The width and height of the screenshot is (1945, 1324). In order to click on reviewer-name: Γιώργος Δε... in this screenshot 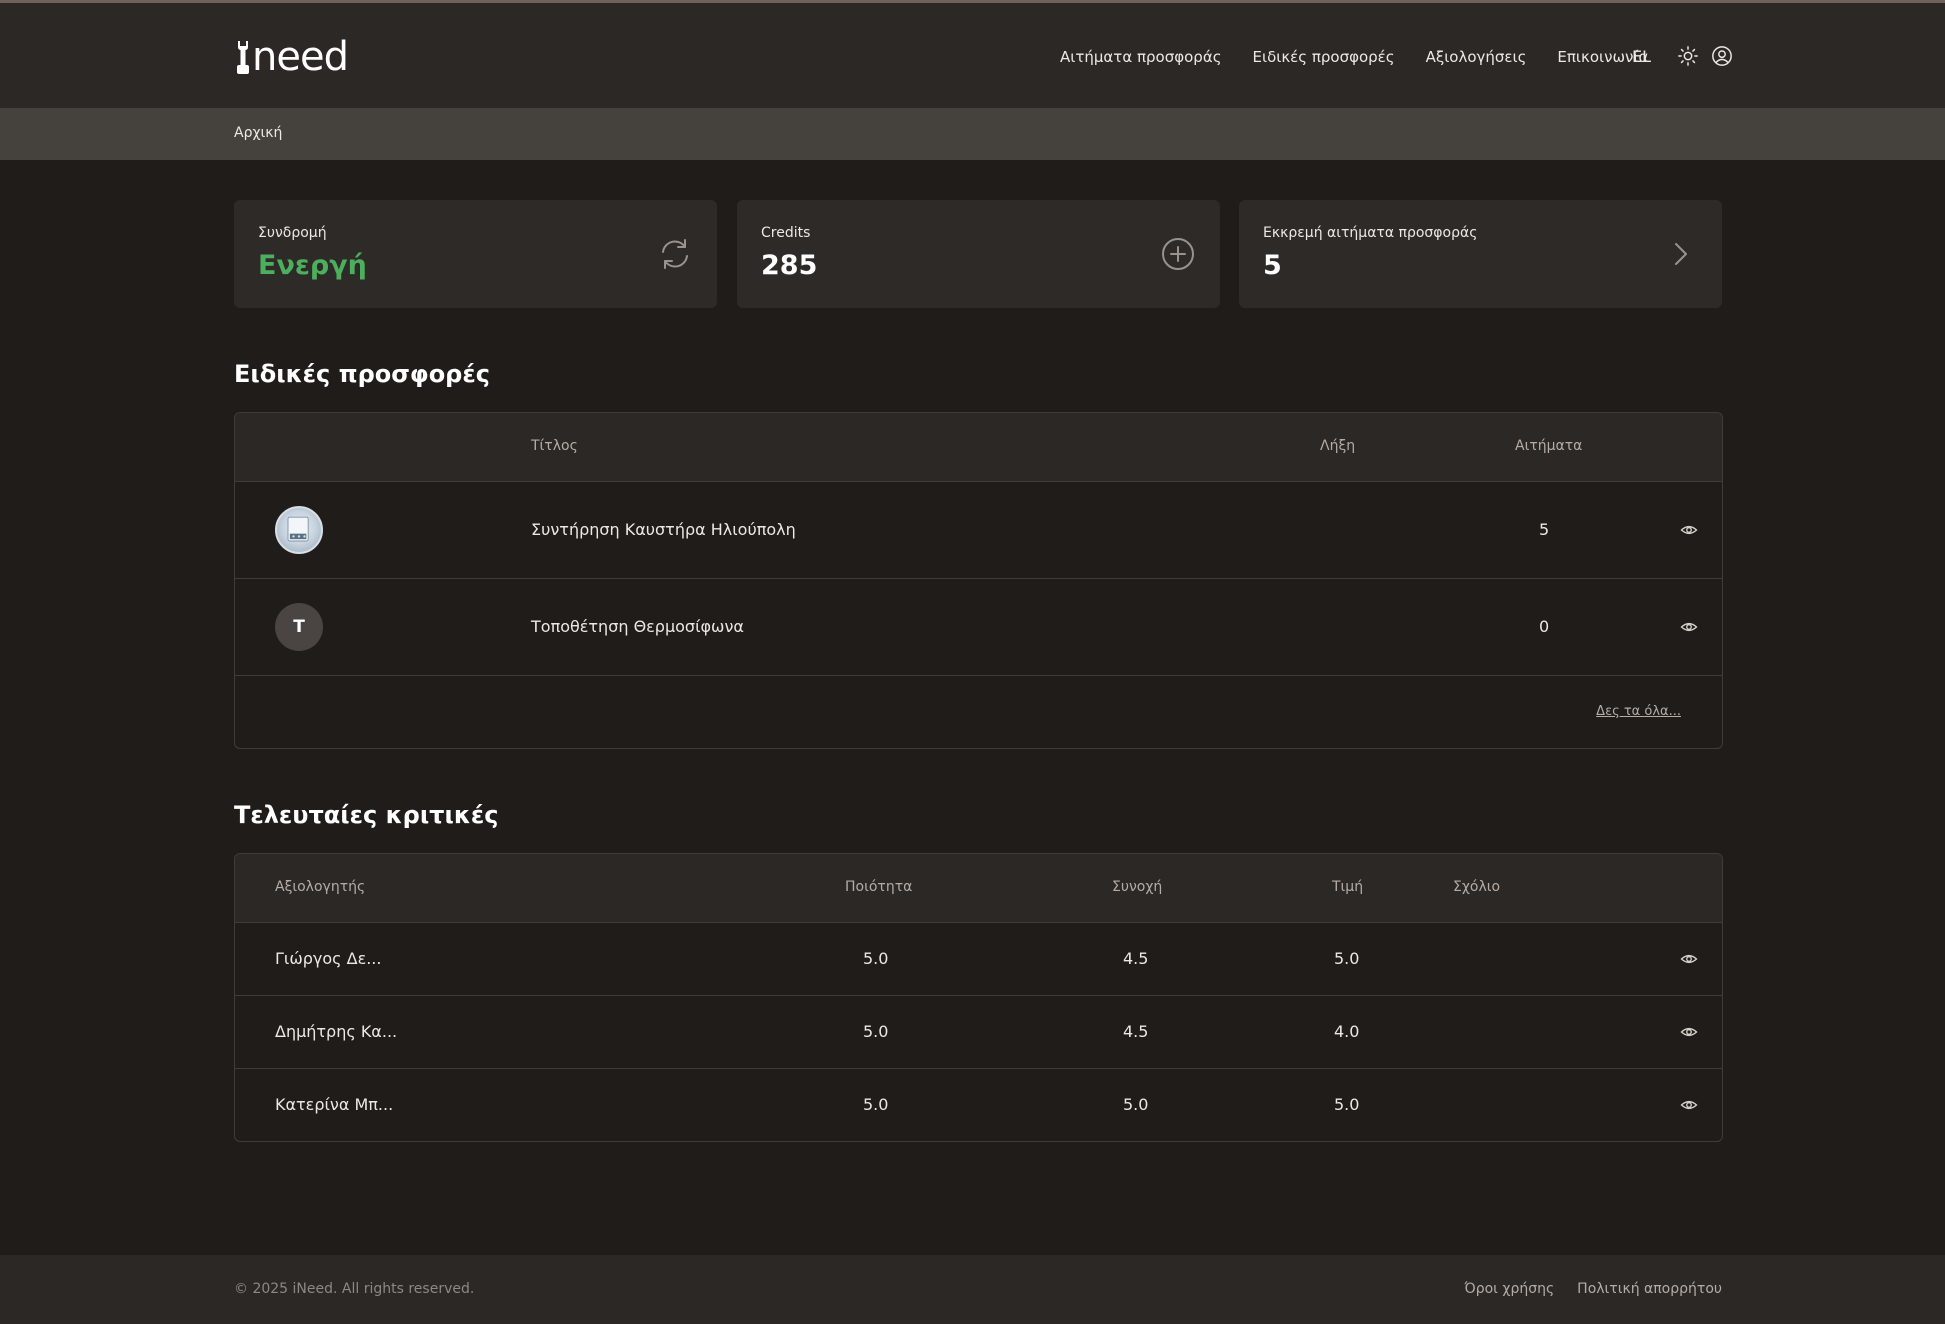, I will do `click(328, 958)`.